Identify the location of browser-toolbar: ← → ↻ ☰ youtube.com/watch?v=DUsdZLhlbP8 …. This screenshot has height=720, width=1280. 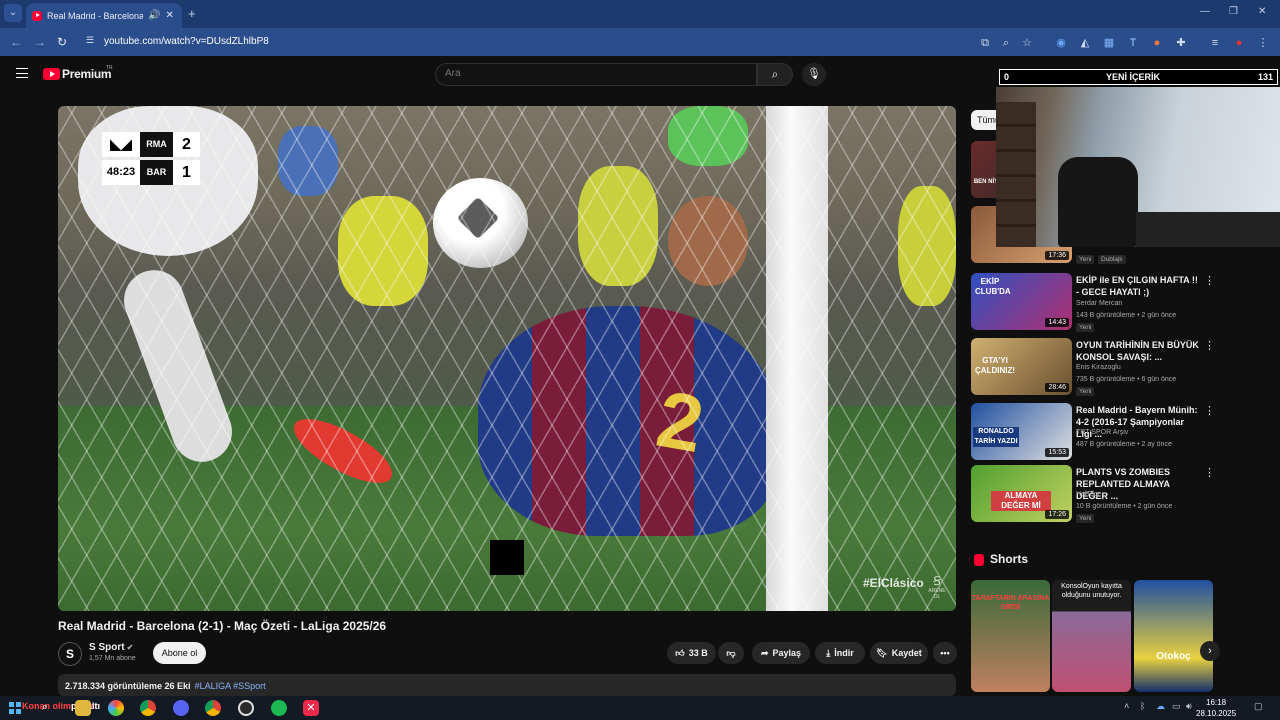
(640, 42).